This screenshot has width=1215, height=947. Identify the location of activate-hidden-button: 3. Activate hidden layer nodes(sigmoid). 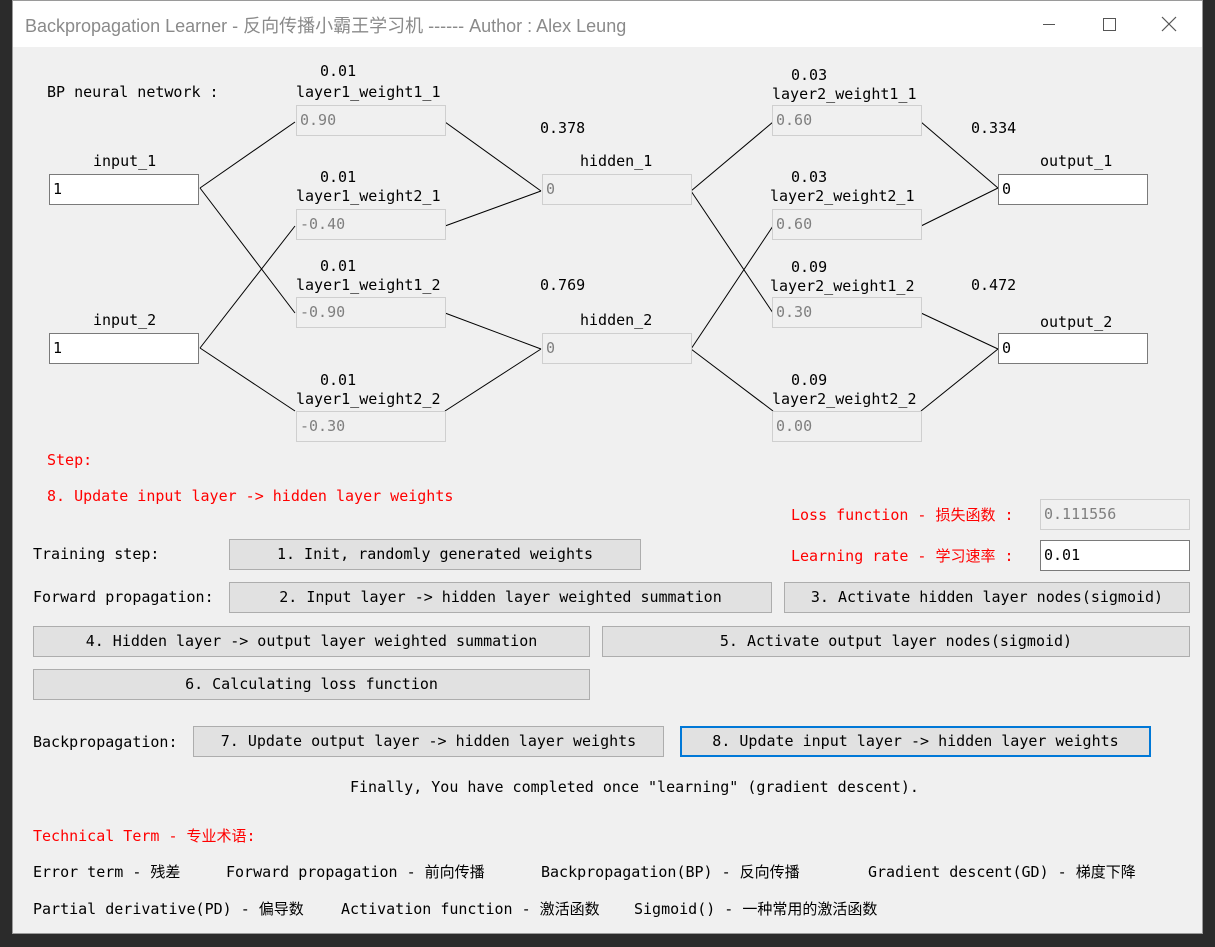
(987, 597).